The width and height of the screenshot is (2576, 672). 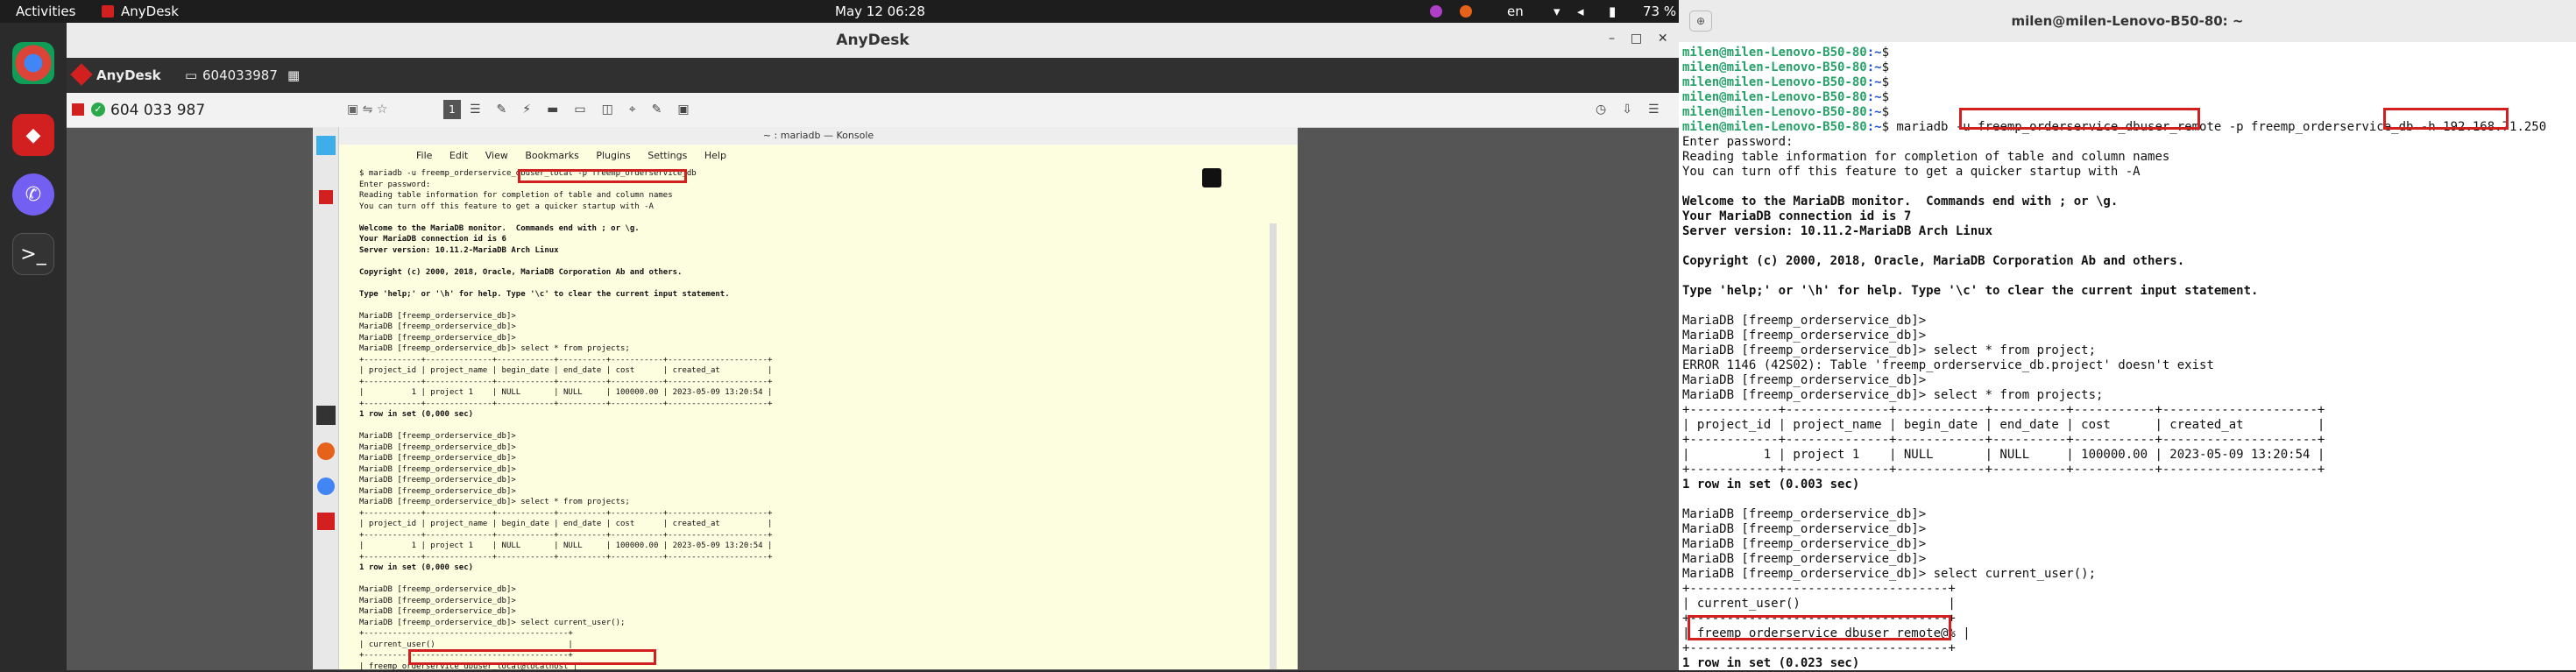 I want to click on highlight-local-current-user, so click(x=532, y=657).